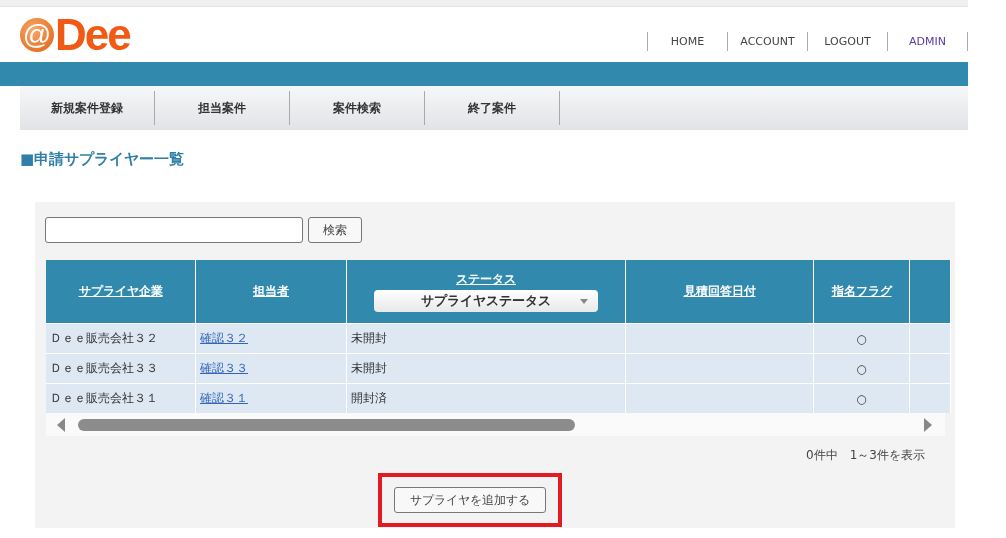  I want to click on caret-icon, so click(584, 301).